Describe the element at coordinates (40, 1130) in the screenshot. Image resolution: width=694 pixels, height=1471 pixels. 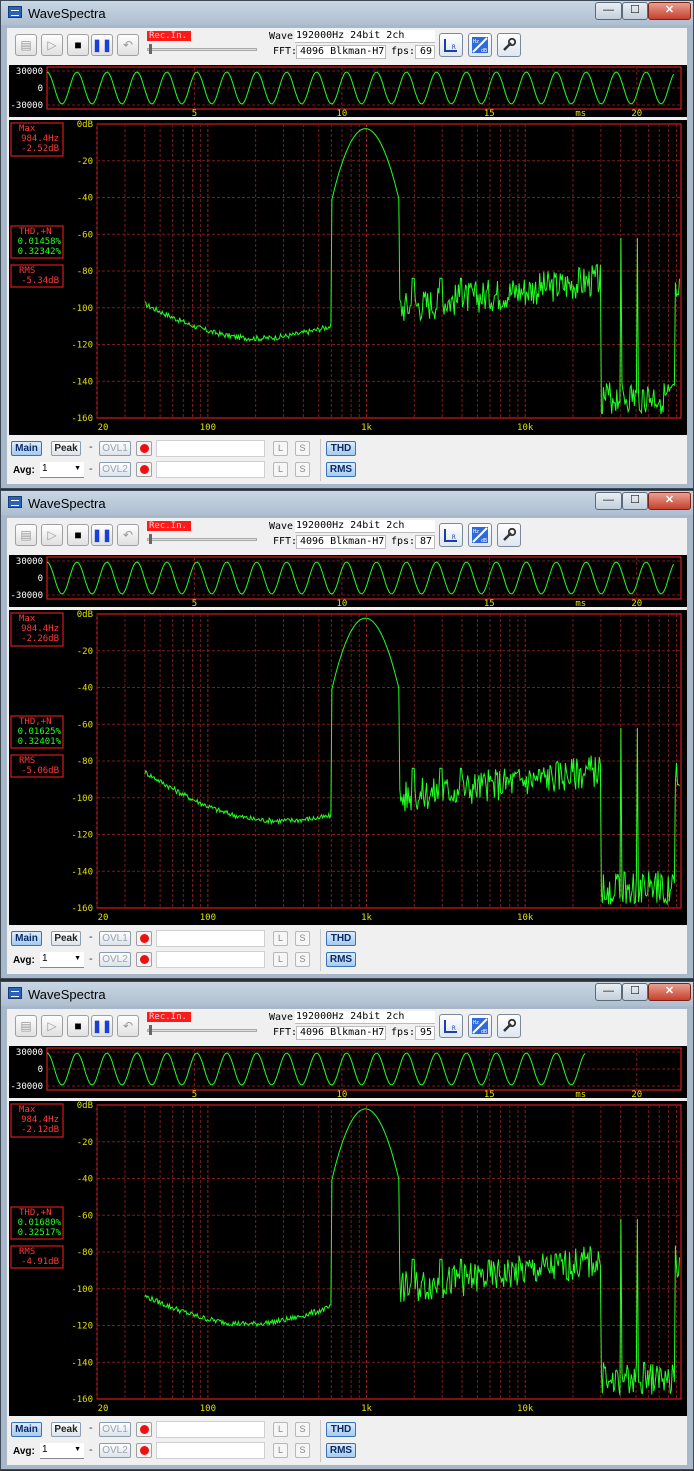
I see `max-level: -2.12dB` at that location.